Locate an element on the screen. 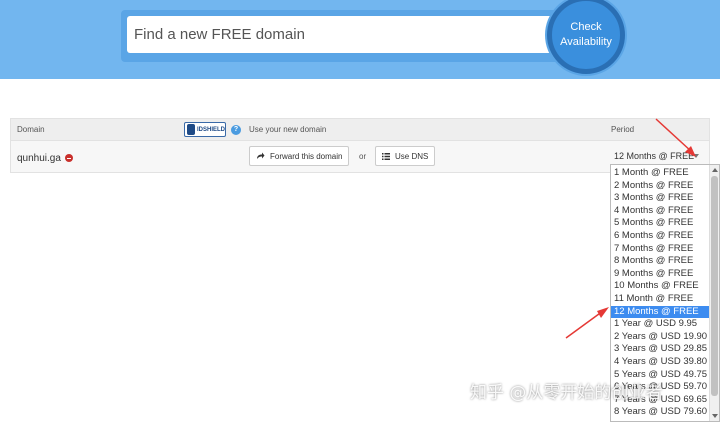 Image resolution: width=720 pixels, height=422 pixels. domain-search-input: Find a new FREE domain is located at coordinates (342, 34).